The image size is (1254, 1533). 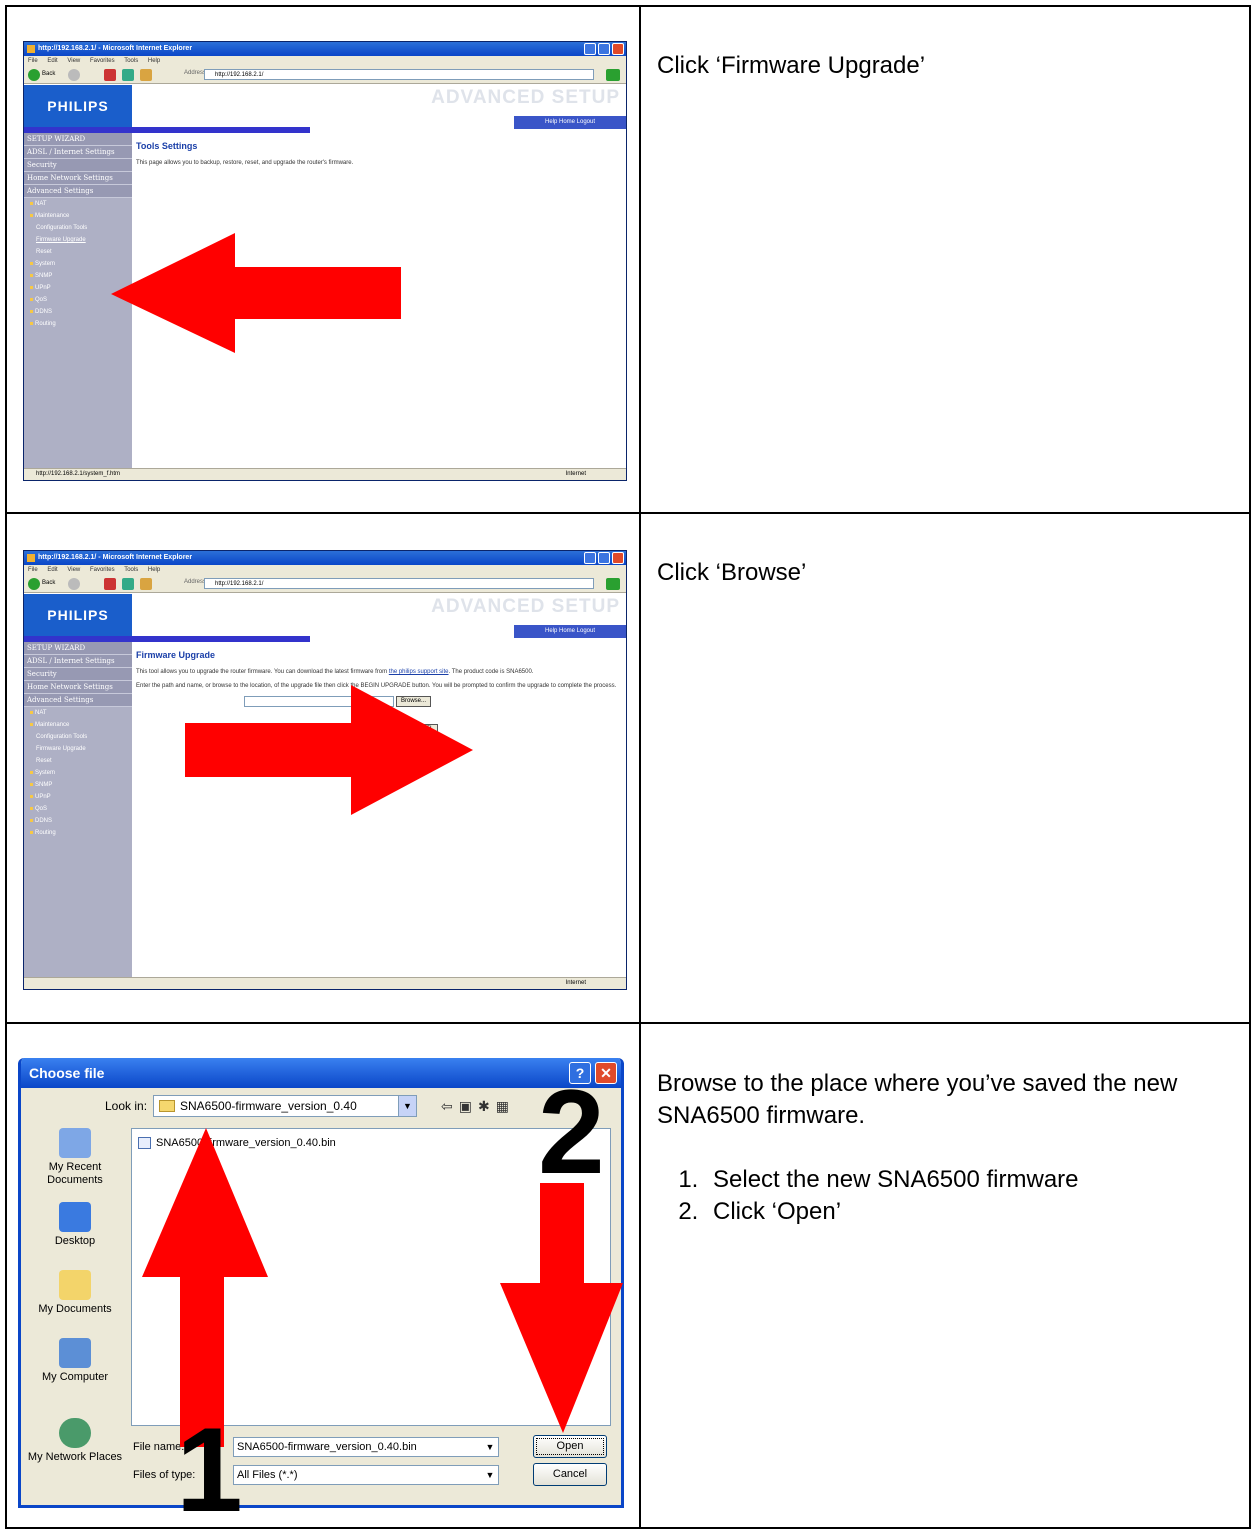 What do you see at coordinates (285, 1106) in the screenshot?
I see `look-in-select: SNA6500-firmware_version_0.40 ▼` at bounding box center [285, 1106].